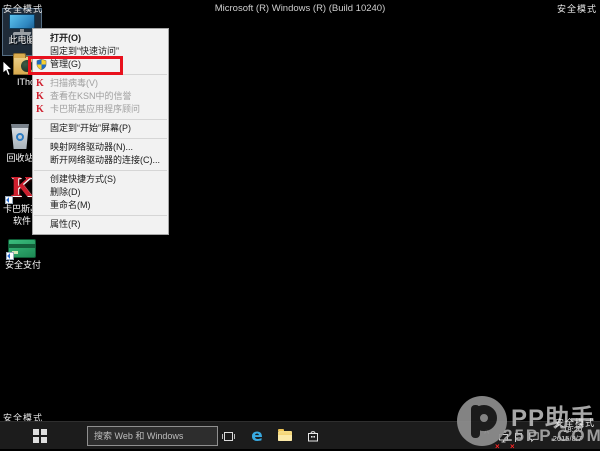 This screenshot has width=600, height=451. Describe the element at coordinates (100, 83) in the screenshot. I see `menu-item-scan-for-viruses: K 扫描病毒(V)` at that location.